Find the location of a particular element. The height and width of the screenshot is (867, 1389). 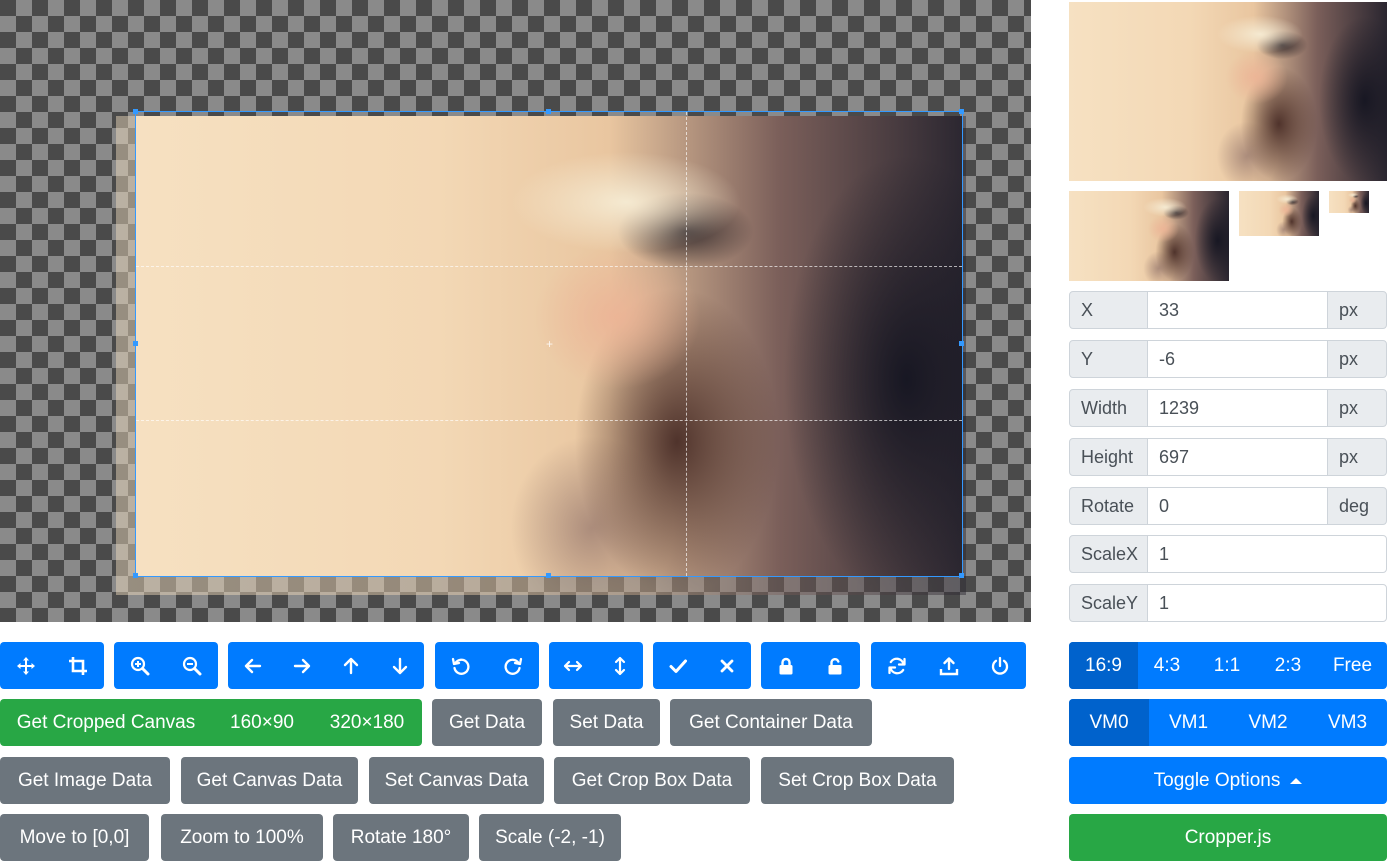

data-rotate-input: 0 is located at coordinates (1237, 506).